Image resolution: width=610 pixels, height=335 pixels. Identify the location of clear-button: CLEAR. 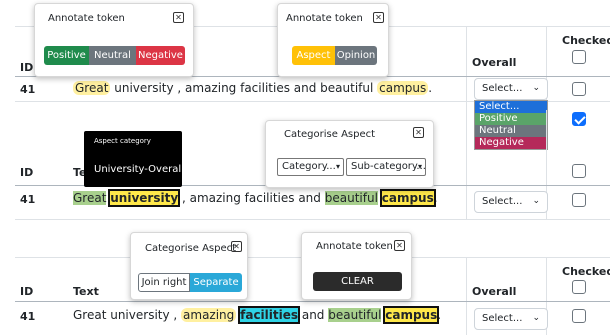
(357, 281).